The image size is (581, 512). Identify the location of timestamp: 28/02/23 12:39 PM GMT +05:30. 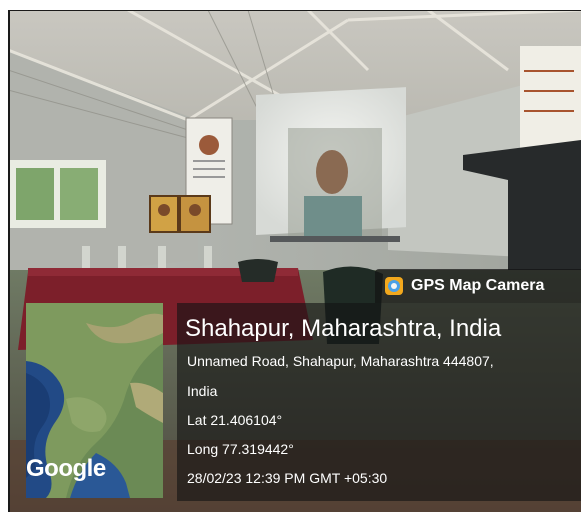
(287, 478).